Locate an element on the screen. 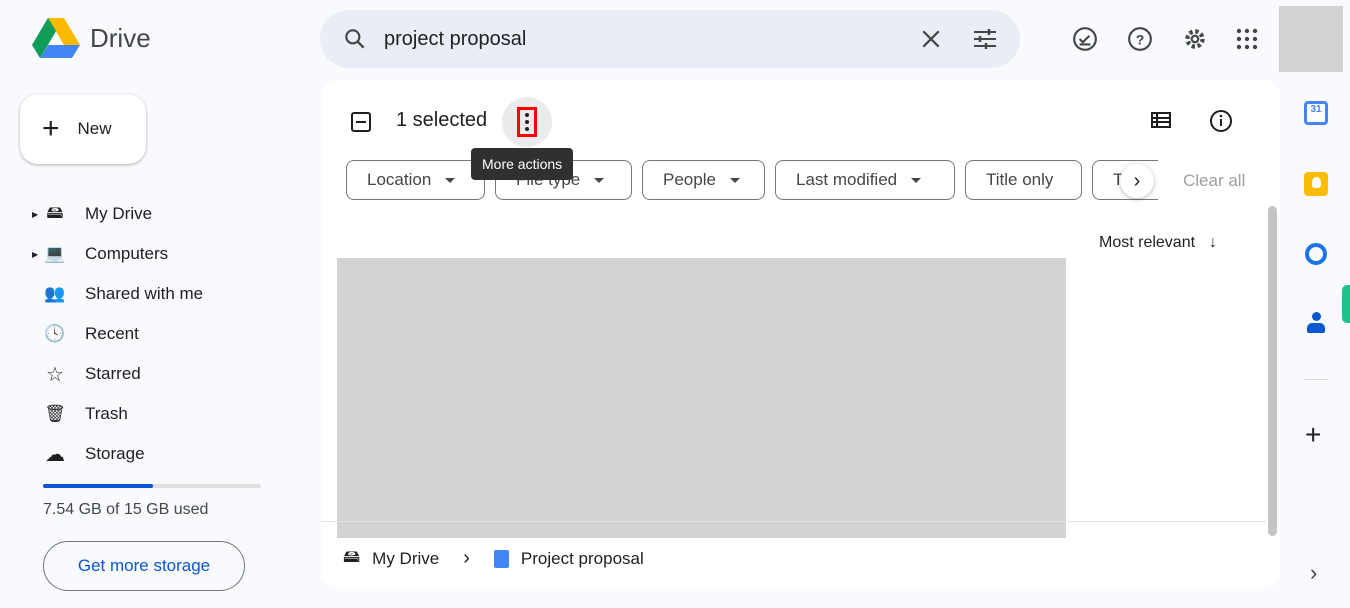  sort-button: Most relevant ↓ is located at coordinates (1158, 243).